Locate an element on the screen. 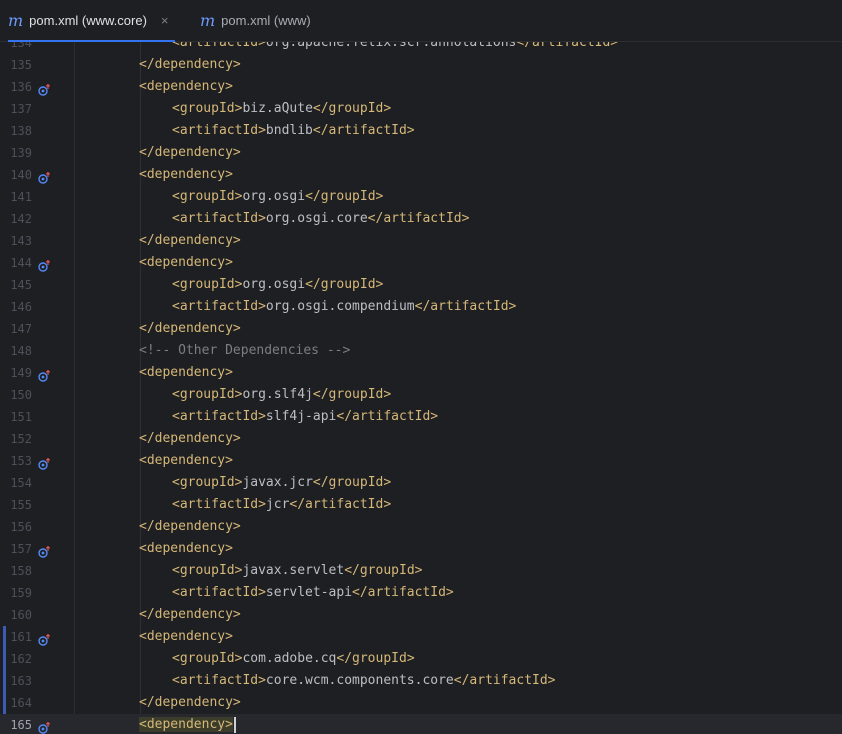  code-line: 164 </dependency> is located at coordinates (421, 703).